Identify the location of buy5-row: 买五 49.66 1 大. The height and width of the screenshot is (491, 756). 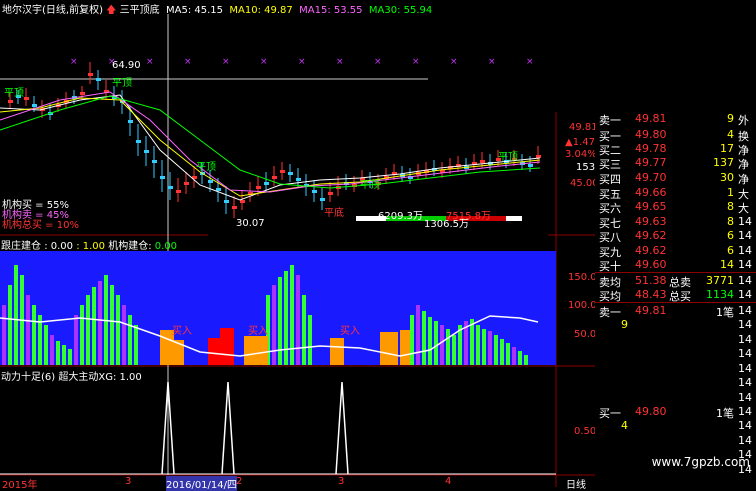
(675, 193).